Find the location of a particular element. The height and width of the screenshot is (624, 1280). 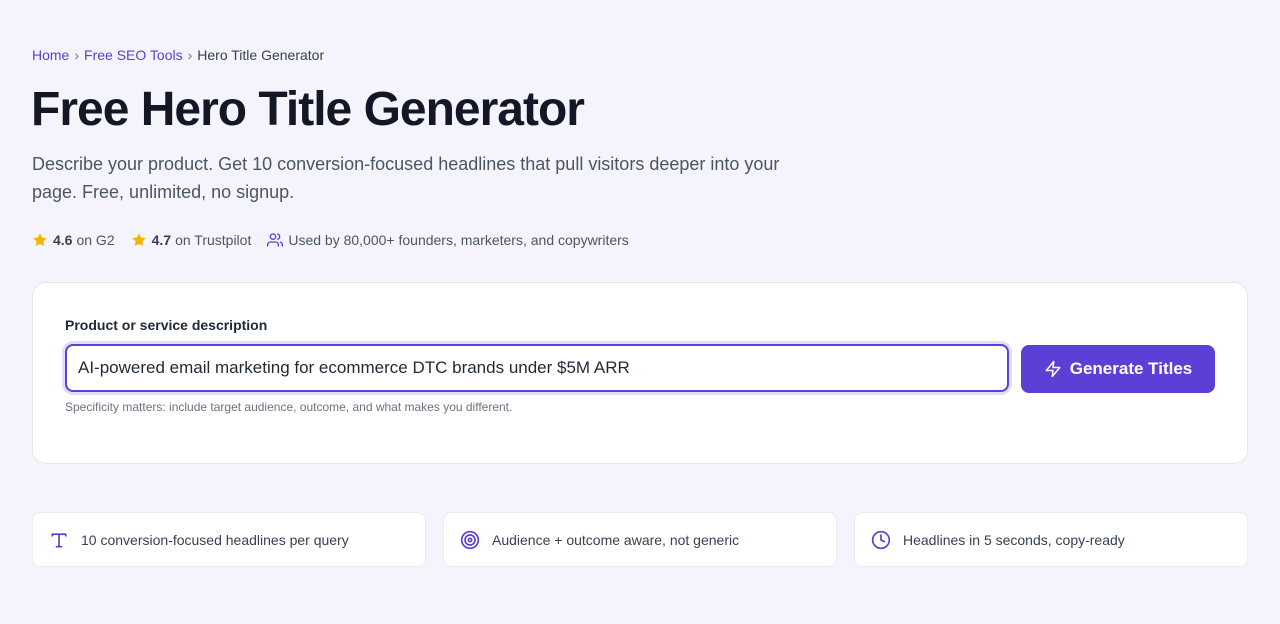

rating-score: 4.7 is located at coordinates (161, 240).